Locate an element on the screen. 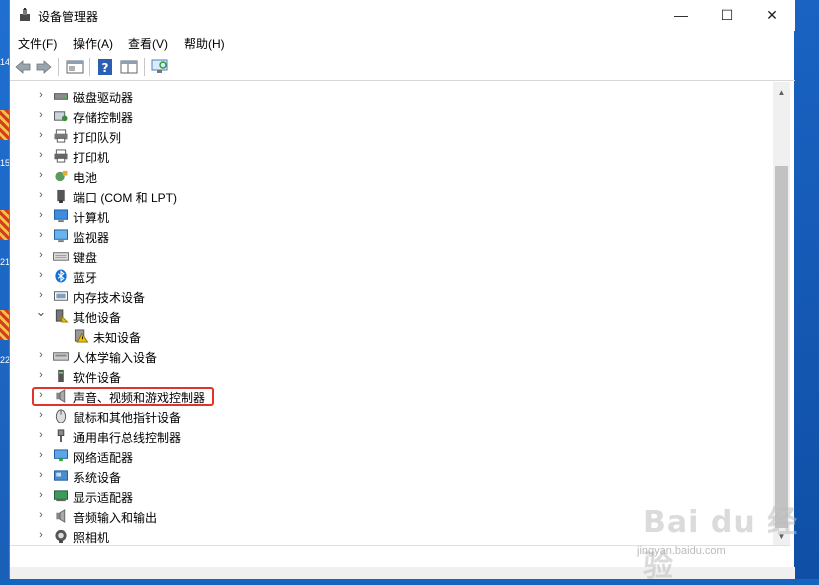  toolbar: ? is located at coordinates (402, 67).